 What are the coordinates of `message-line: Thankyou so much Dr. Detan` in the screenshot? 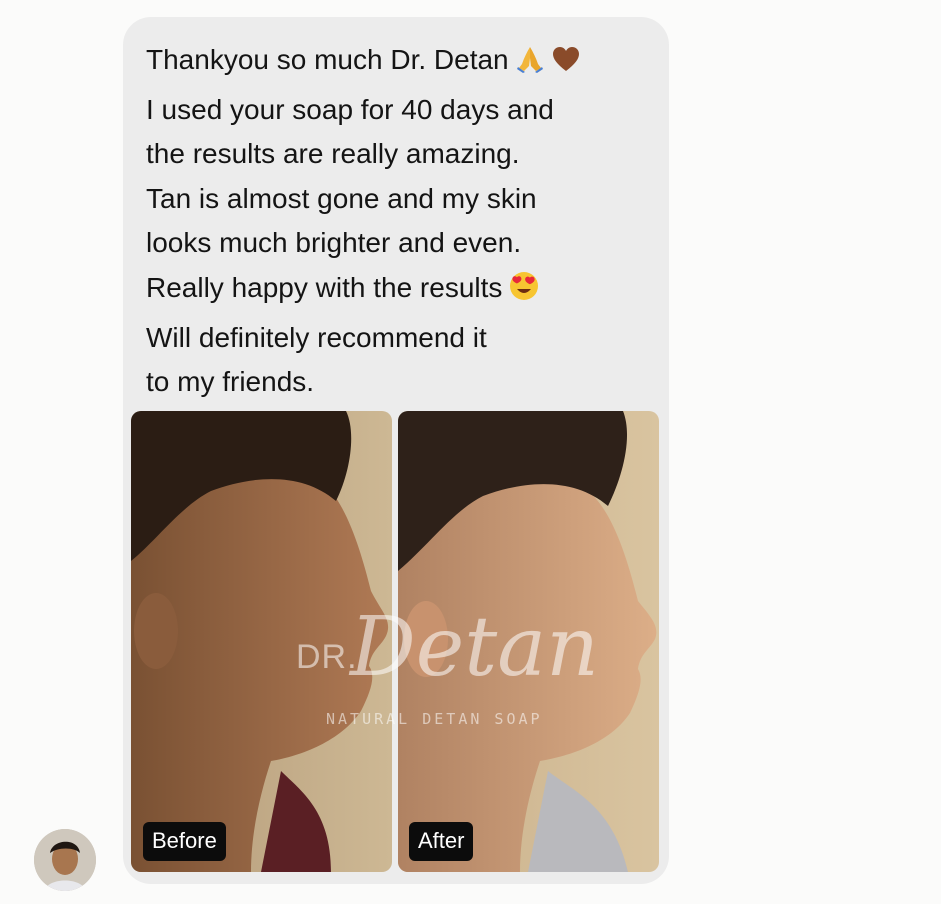 It's located at (396, 63).